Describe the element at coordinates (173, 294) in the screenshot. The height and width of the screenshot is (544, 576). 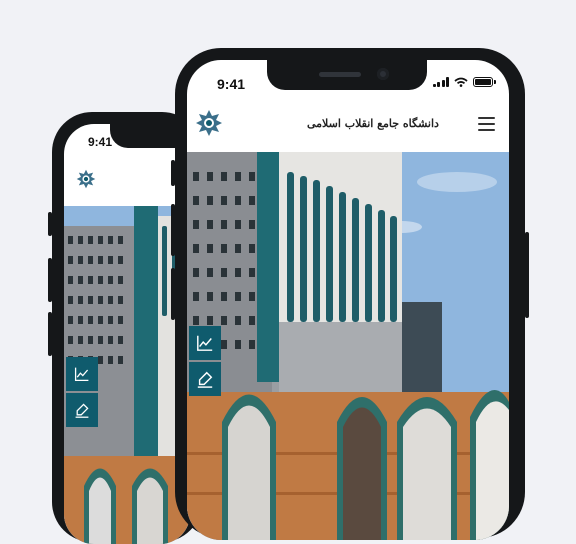
I see `phone-front-volume-down` at that location.